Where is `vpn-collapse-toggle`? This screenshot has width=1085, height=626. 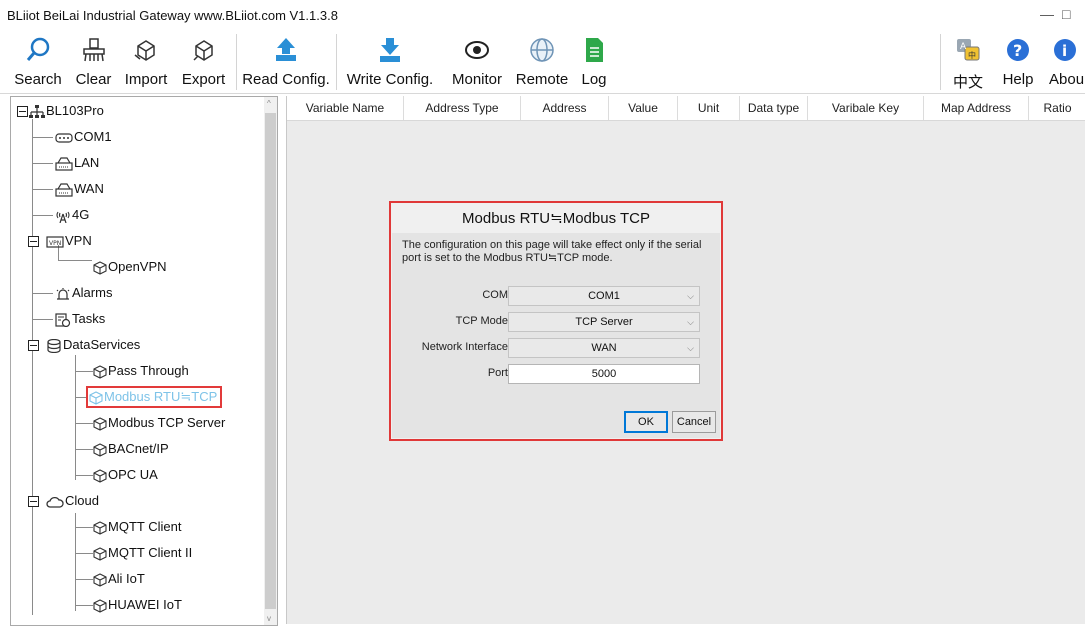 vpn-collapse-toggle is located at coordinates (33, 241).